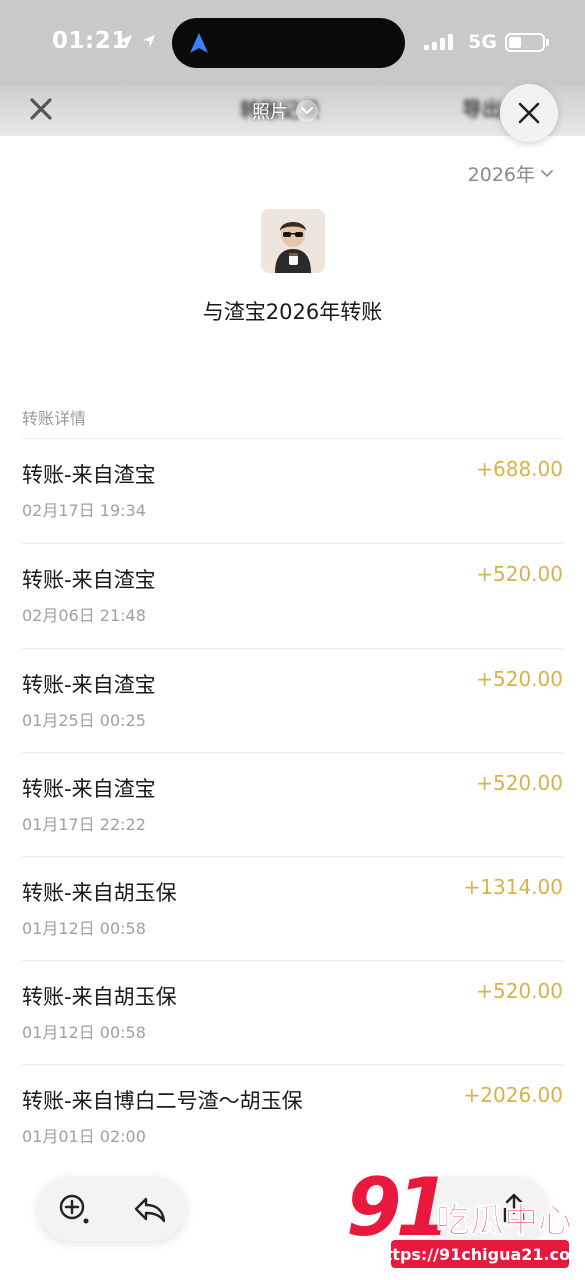 Image resolution: width=585 pixels, height=1280 pixels. I want to click on transaction-time: 02月17日 19:34, so click(84, 510).